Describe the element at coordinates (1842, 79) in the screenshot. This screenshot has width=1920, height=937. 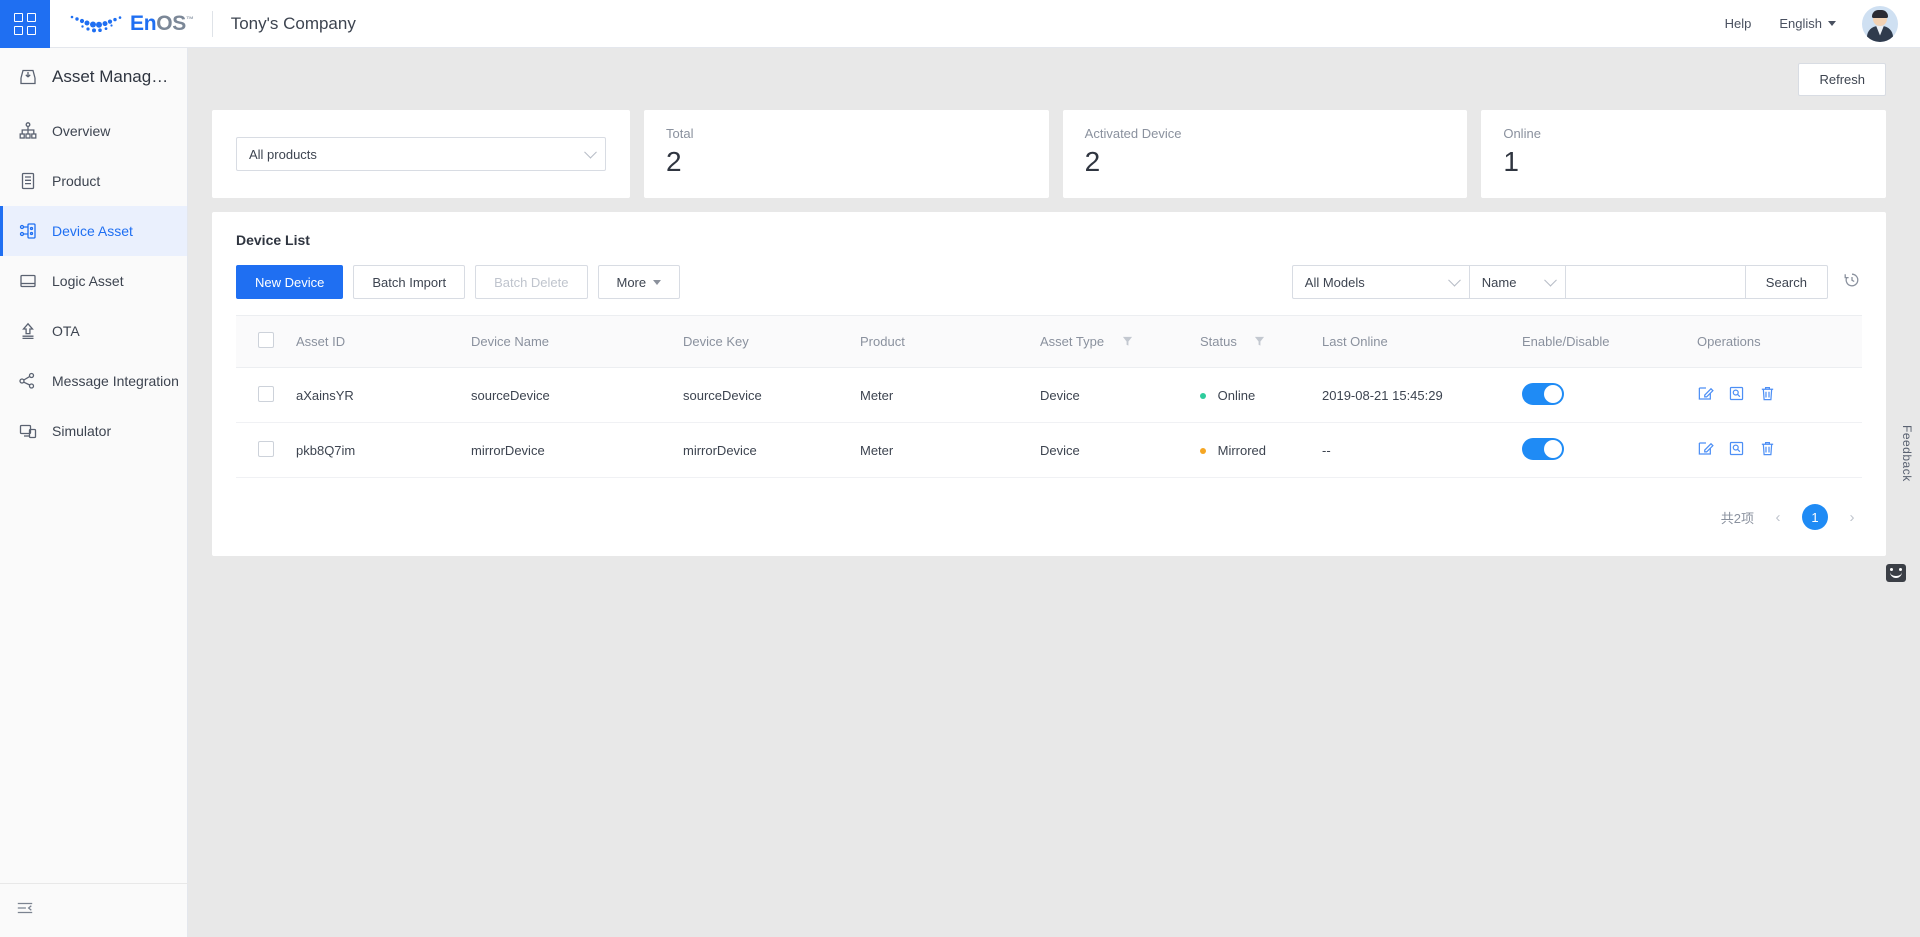
I see `refresh-button: Refresh` at that location.